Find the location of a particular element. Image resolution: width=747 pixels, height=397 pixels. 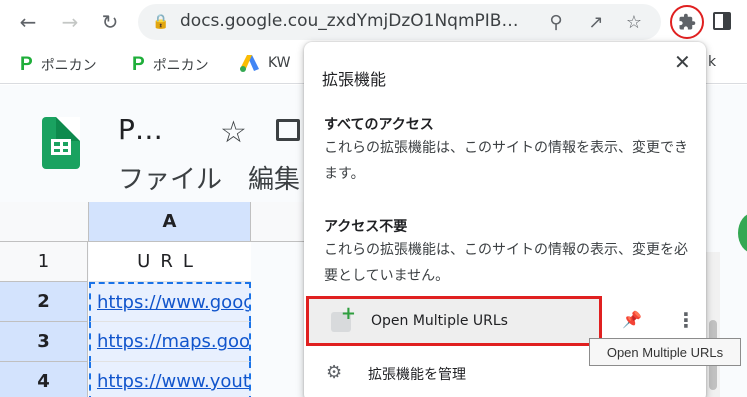

bookmark-label: KW is located at coordinates (279, 63).